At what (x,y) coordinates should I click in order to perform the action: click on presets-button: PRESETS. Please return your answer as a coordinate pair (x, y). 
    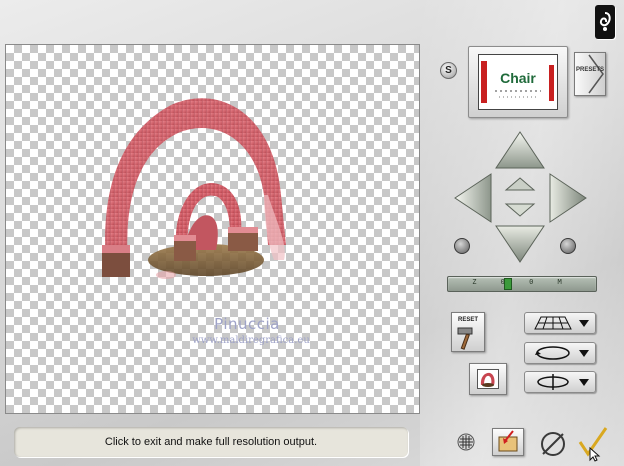
    Looking at the image, I should click on (590, 74).